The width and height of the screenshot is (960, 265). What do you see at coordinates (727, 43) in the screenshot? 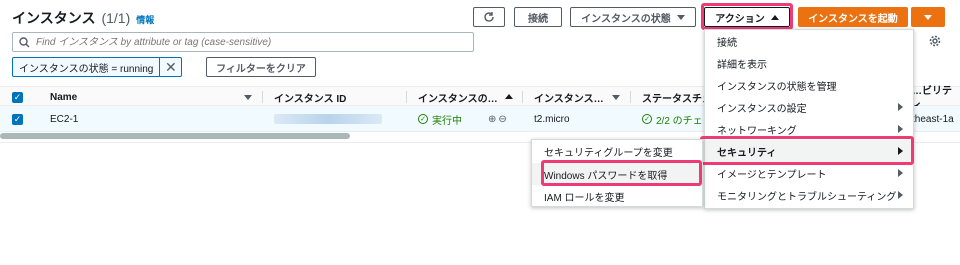
I see `menu-item-label: 接続` at bounding box center [727, 43].